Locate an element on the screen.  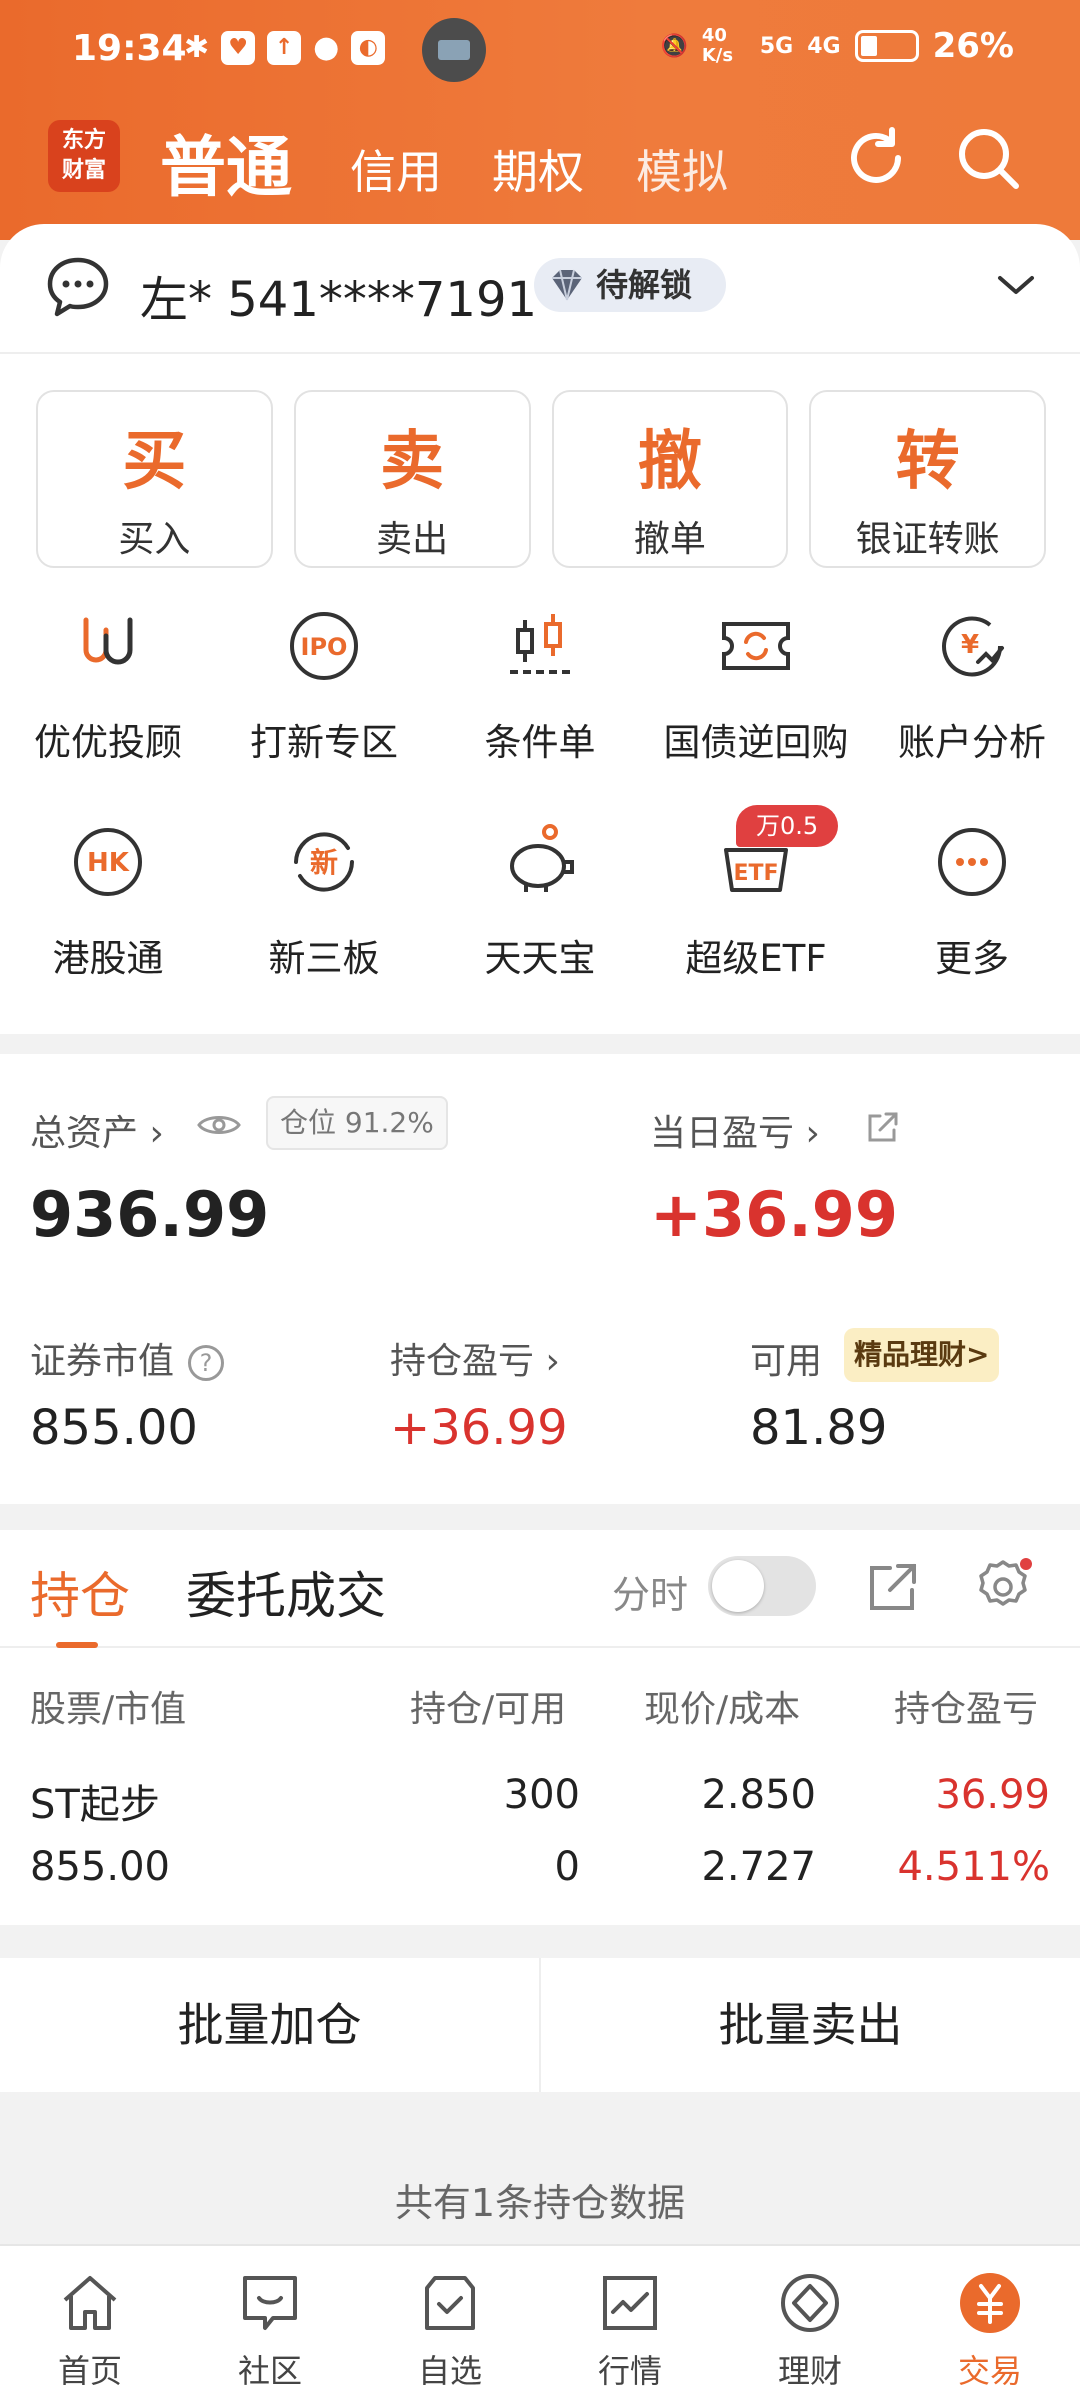
nav-community: 社区 is located at coordinates (270, 2323).